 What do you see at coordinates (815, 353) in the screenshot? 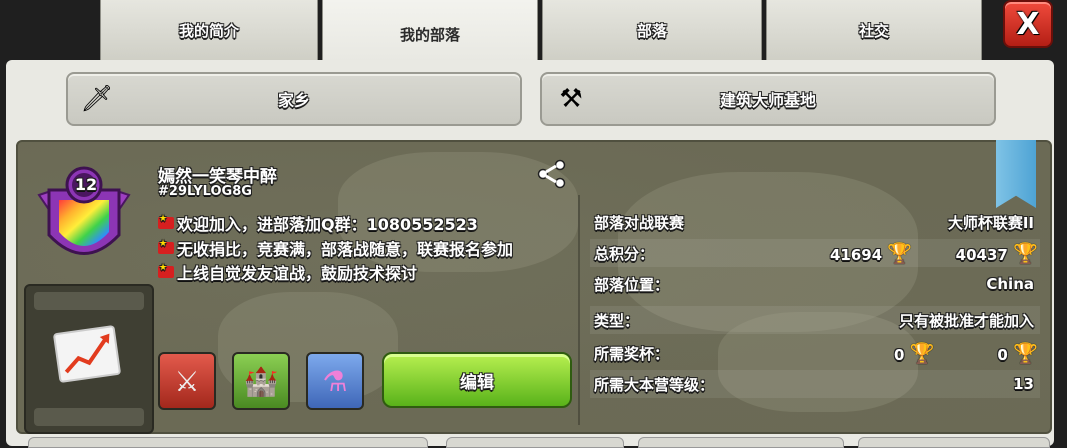
I see `required-trophies-row: 所需奖杯： 0 🏆 0 🏆` at bounding box center [815, 353].